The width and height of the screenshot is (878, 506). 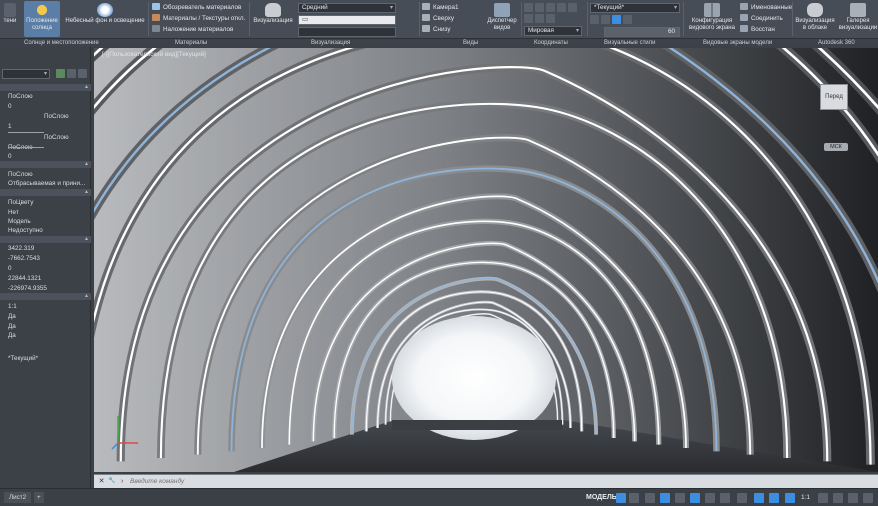 What do you see at coordinates (815, 19) in the screenshot?
I see `cloud-render-button: Визуализация в облаке` at bounding box center [815, 19].